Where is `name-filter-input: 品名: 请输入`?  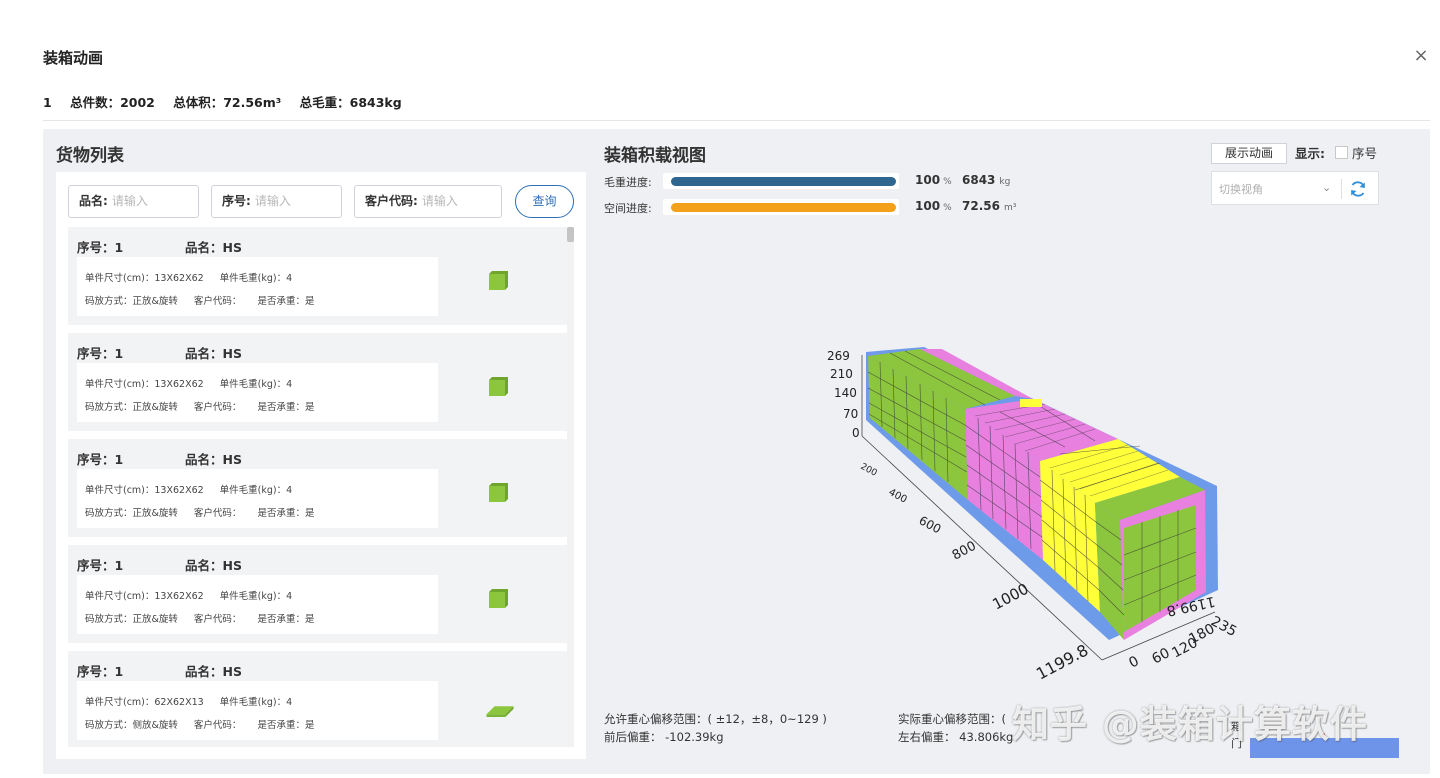 name-filter-input: 品名: 请输入 is located at coordinates (133, 201).